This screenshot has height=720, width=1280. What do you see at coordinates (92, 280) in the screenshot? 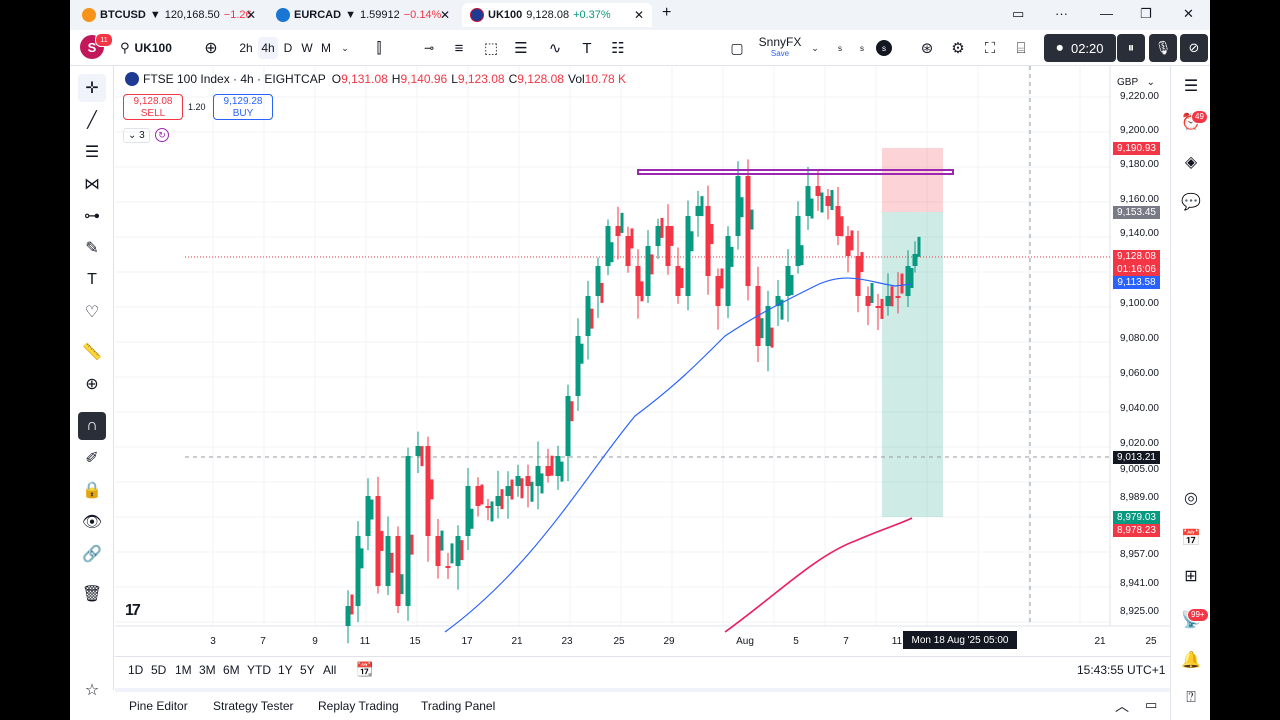
I see `text-tool-icon: T` at bounding box center [92, 280].